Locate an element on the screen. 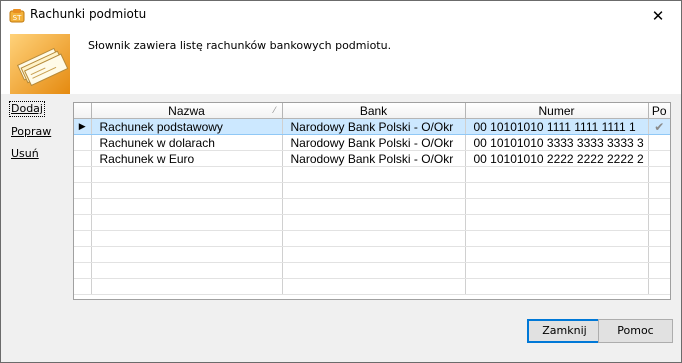  add-link: Dodaj is located at coordinates (27, 109).